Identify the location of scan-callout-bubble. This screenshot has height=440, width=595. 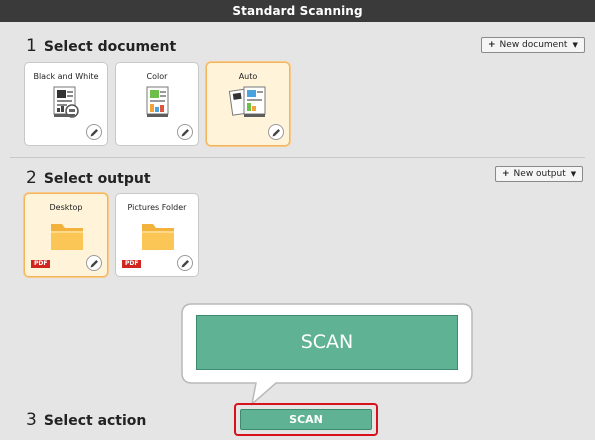
(327, 354).